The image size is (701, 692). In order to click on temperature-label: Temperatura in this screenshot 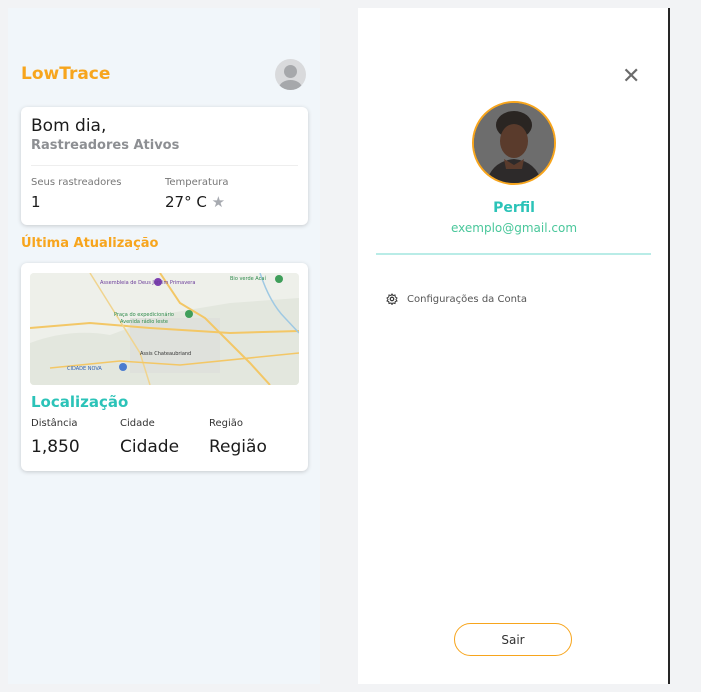, I will do `click(197, 182)`.